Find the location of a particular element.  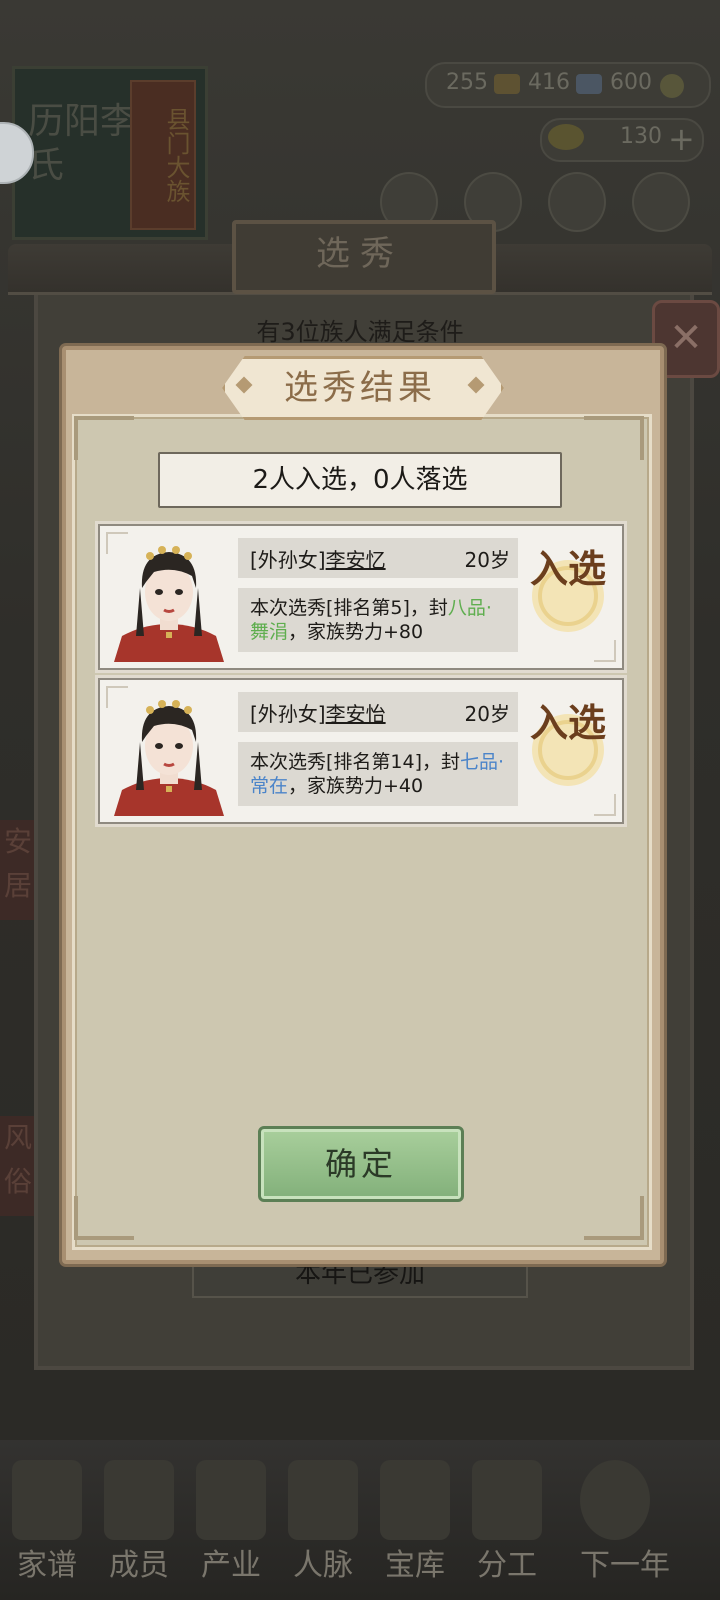

member-name-line: [外孙女]李安怡 is located at coordinates (318, 712).